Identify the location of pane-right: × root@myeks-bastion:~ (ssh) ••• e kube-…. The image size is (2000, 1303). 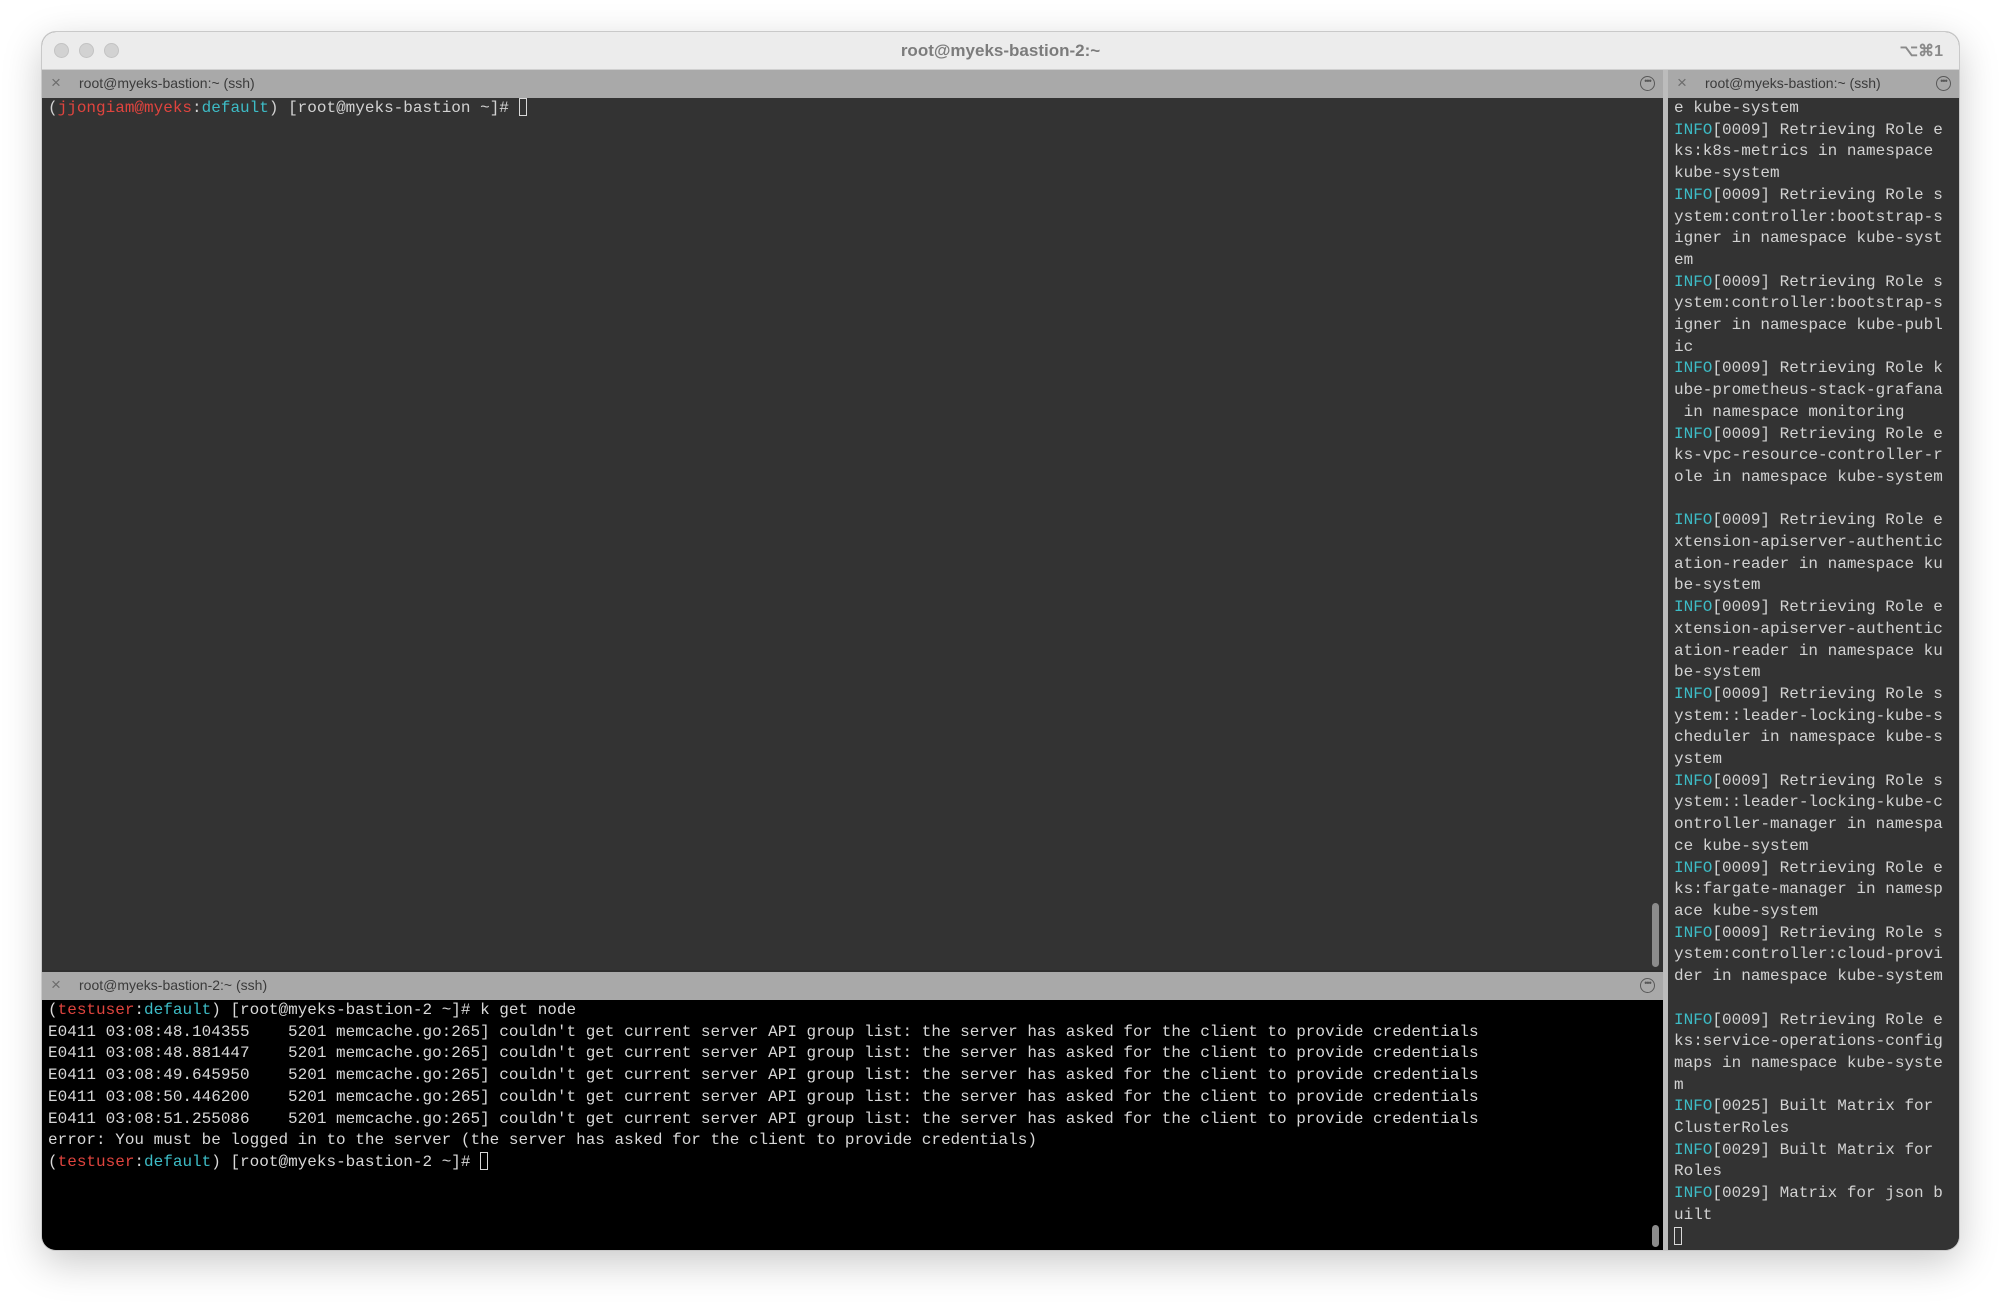
(1813, 660).